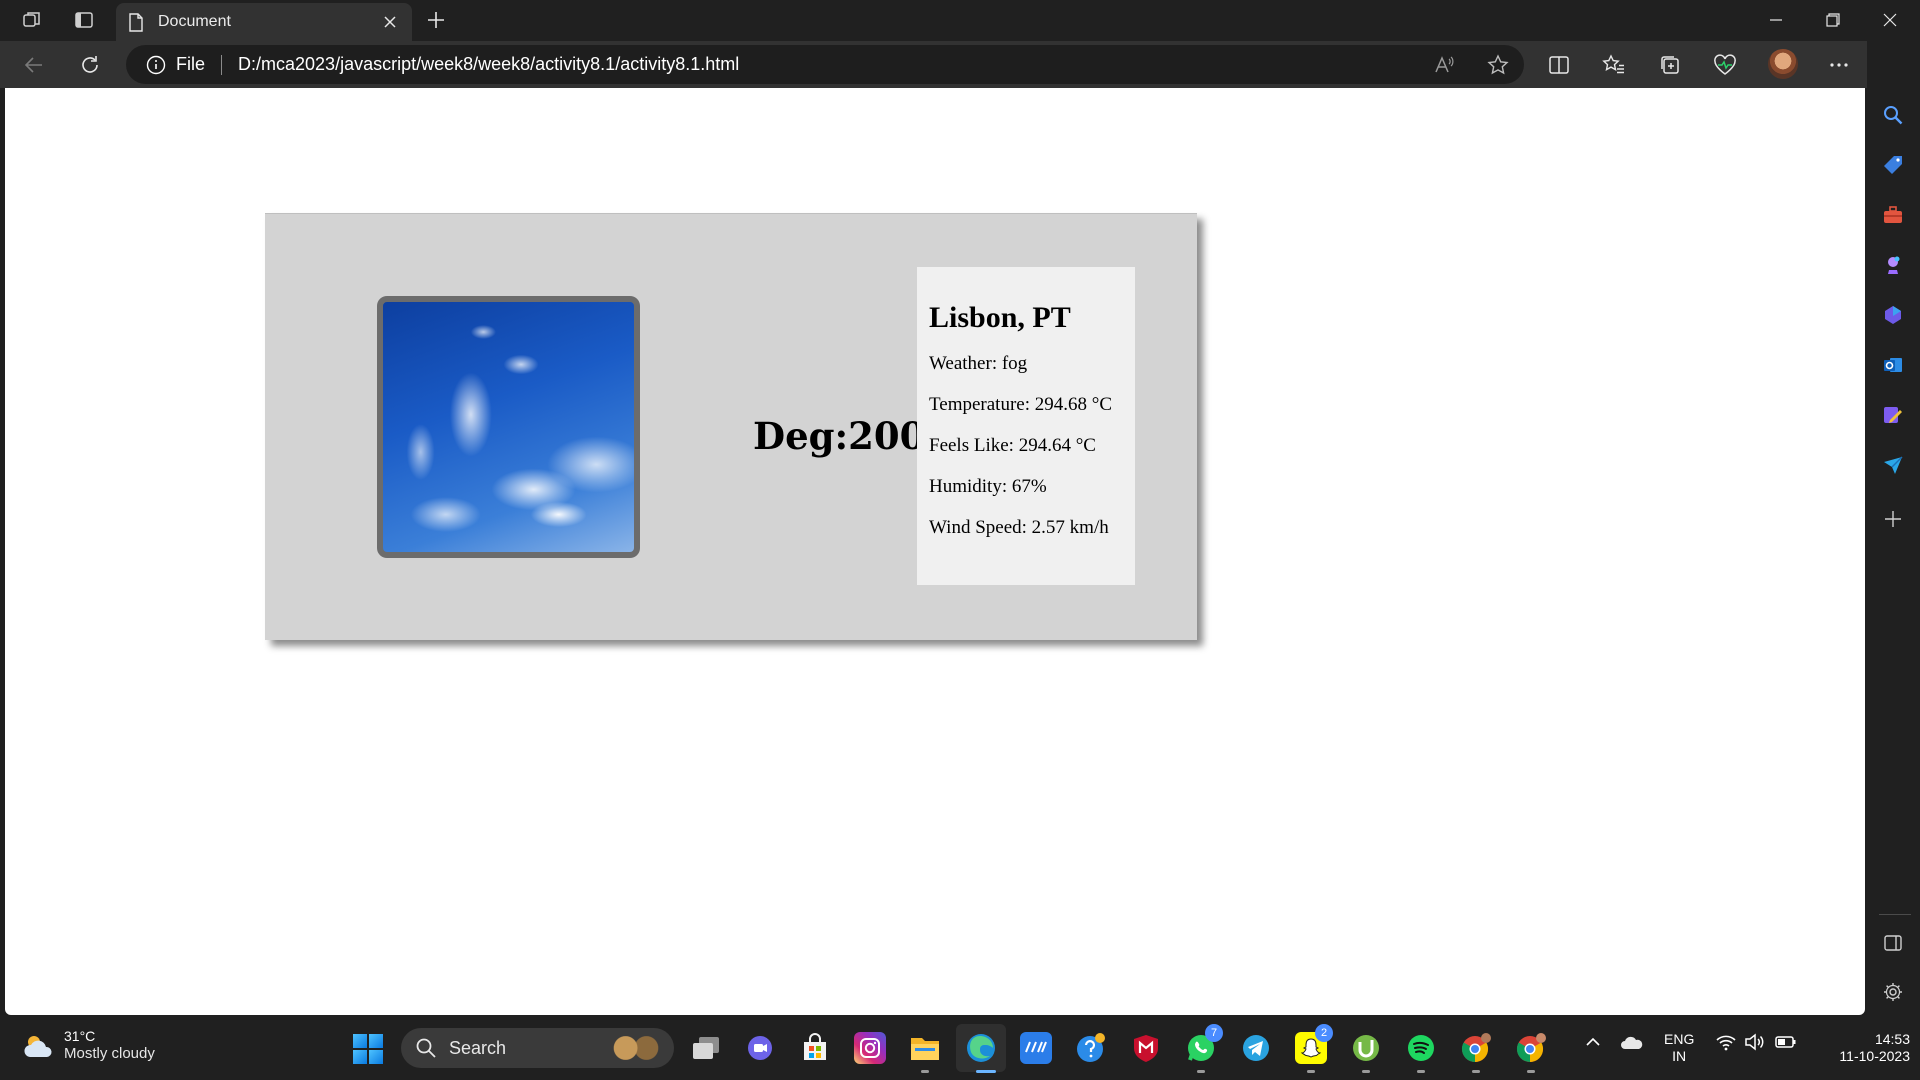 Image resolution: width=1920 pixels, height=1080 pixels. Describe the element at coordinates (960, 20) in the screenshot. I see `title-bar: Document` at that location.